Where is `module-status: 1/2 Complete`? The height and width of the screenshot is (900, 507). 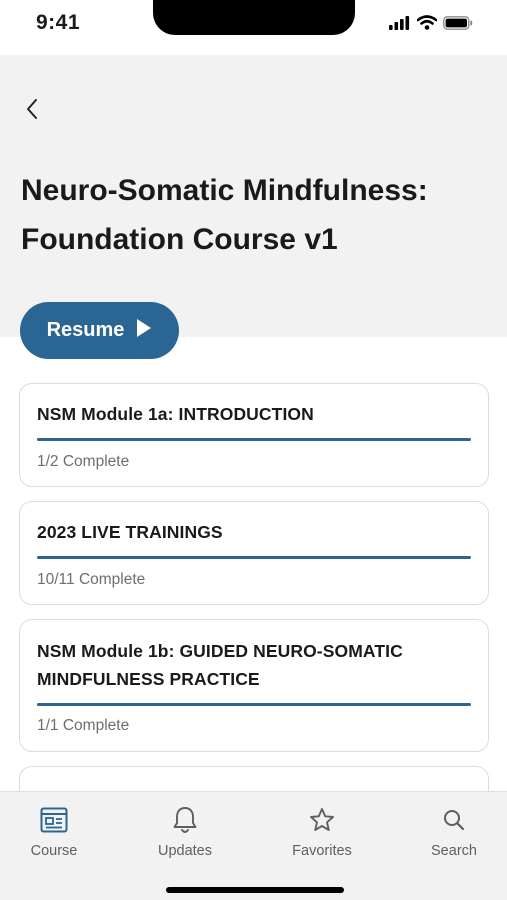 module-status: 1/2 Complete is located at coordinates (83, 461).